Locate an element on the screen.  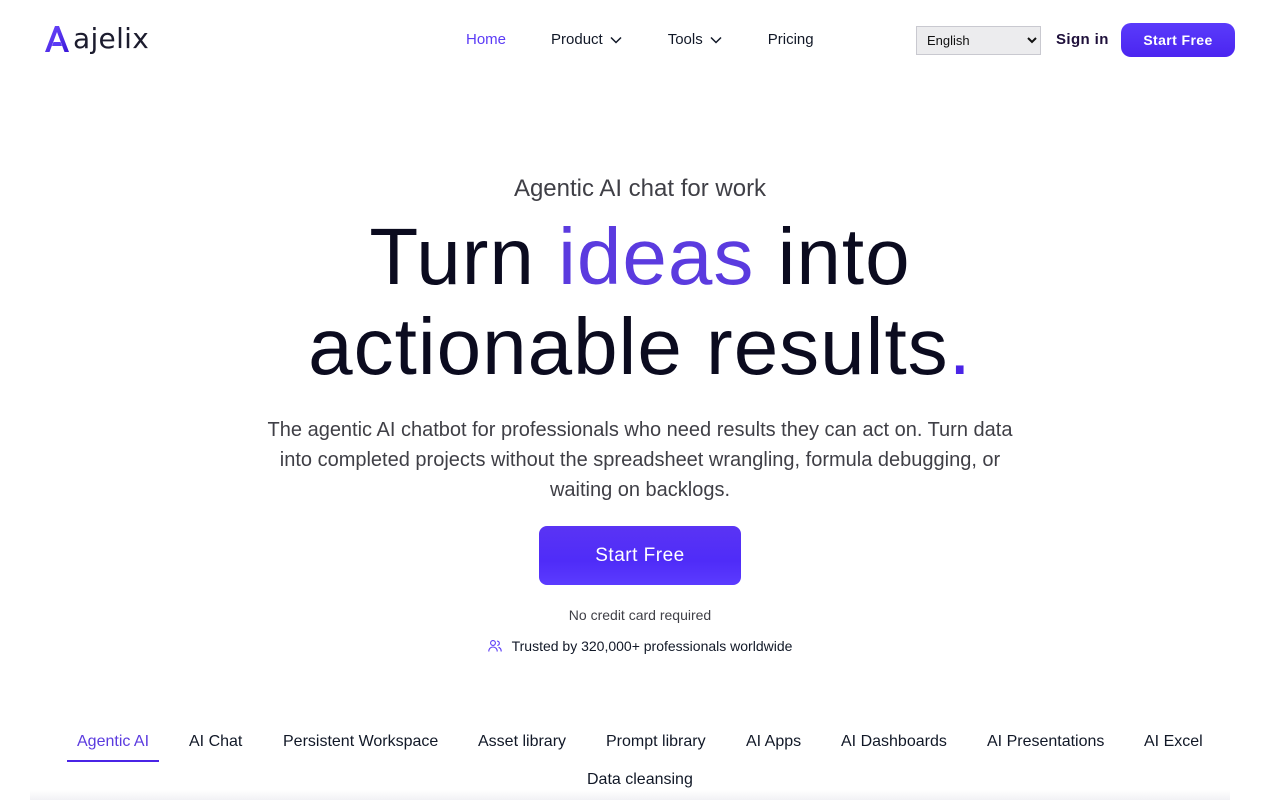
tab-ai-presentations: AI Presentations is located at coordinates (1045, 742).